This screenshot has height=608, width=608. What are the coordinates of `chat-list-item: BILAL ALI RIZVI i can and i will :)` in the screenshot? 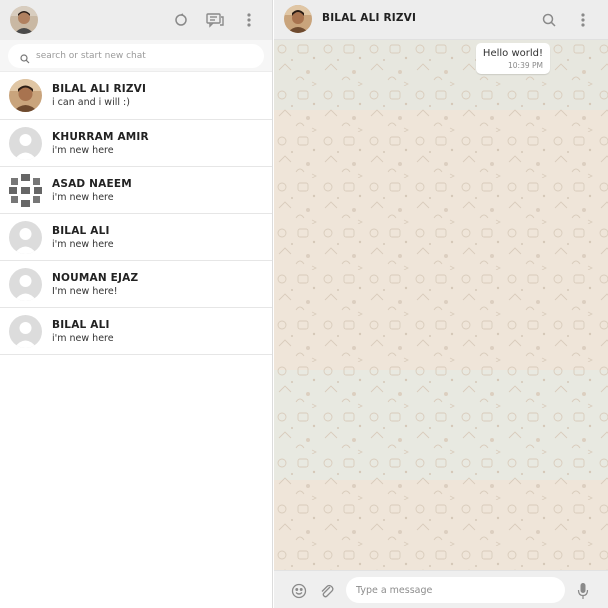 It's located at (136, 96).